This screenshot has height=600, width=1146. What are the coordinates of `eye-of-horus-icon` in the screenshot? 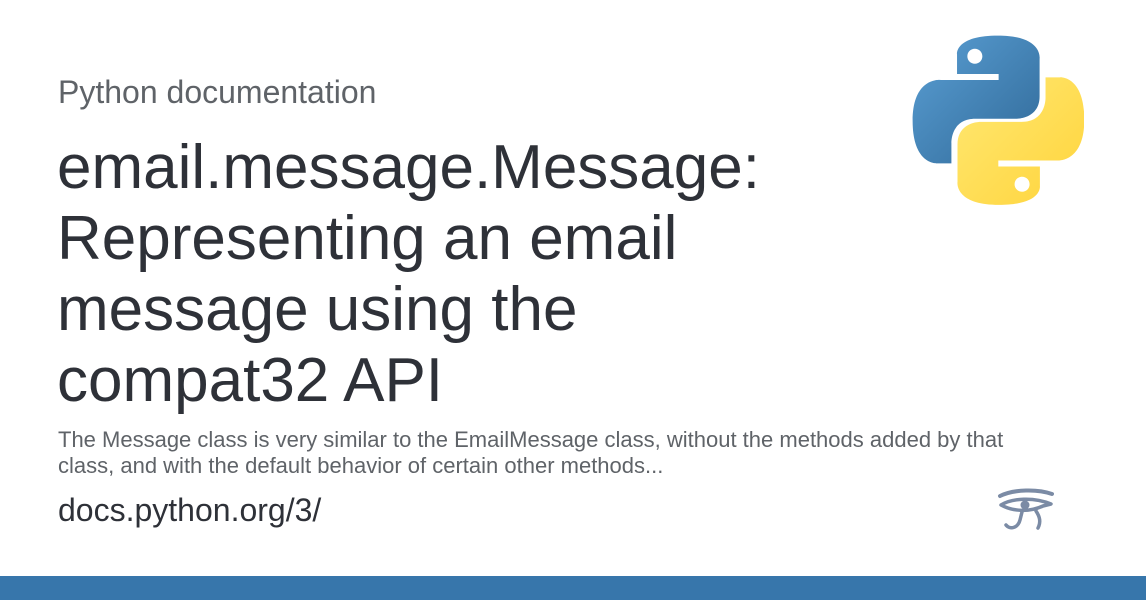 It's located at (1026, 509).